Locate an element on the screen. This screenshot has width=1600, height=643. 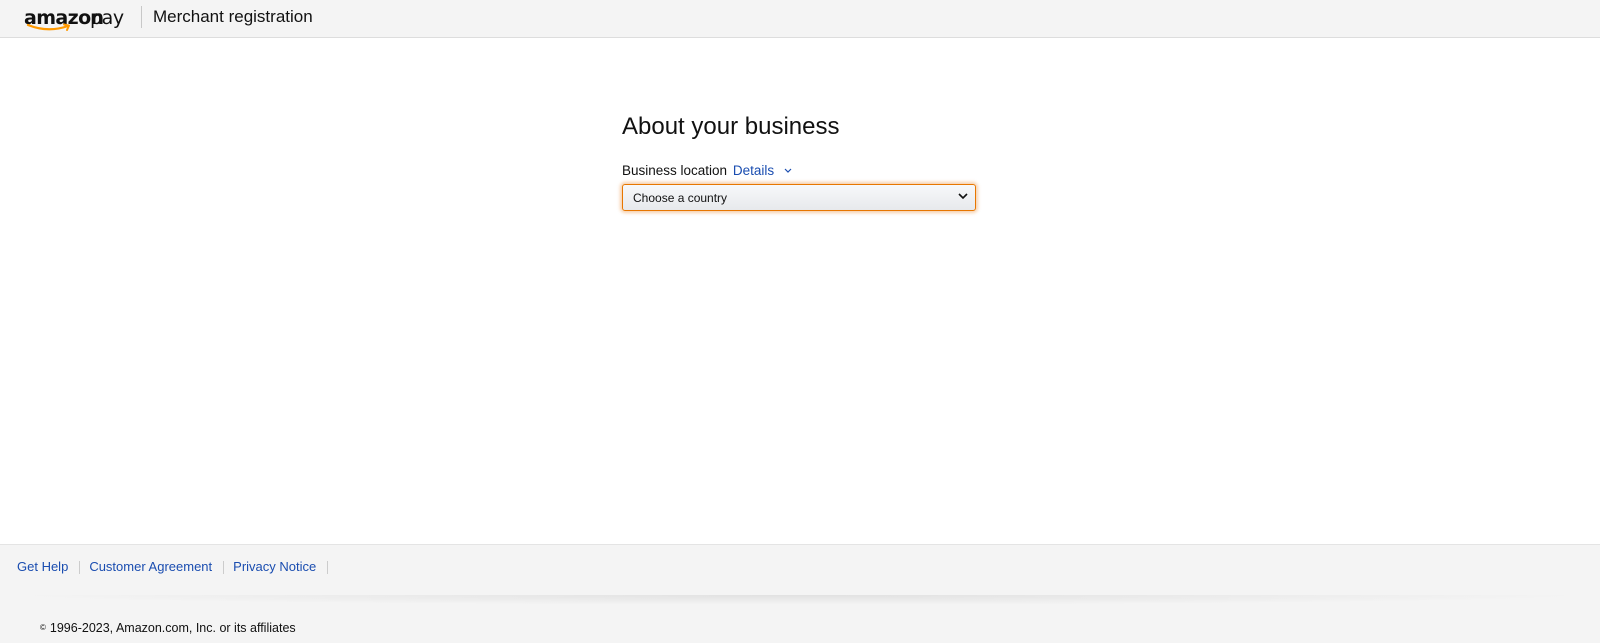
customer-agreement-link: Customer Agreement is located at coordinates (150, 566).